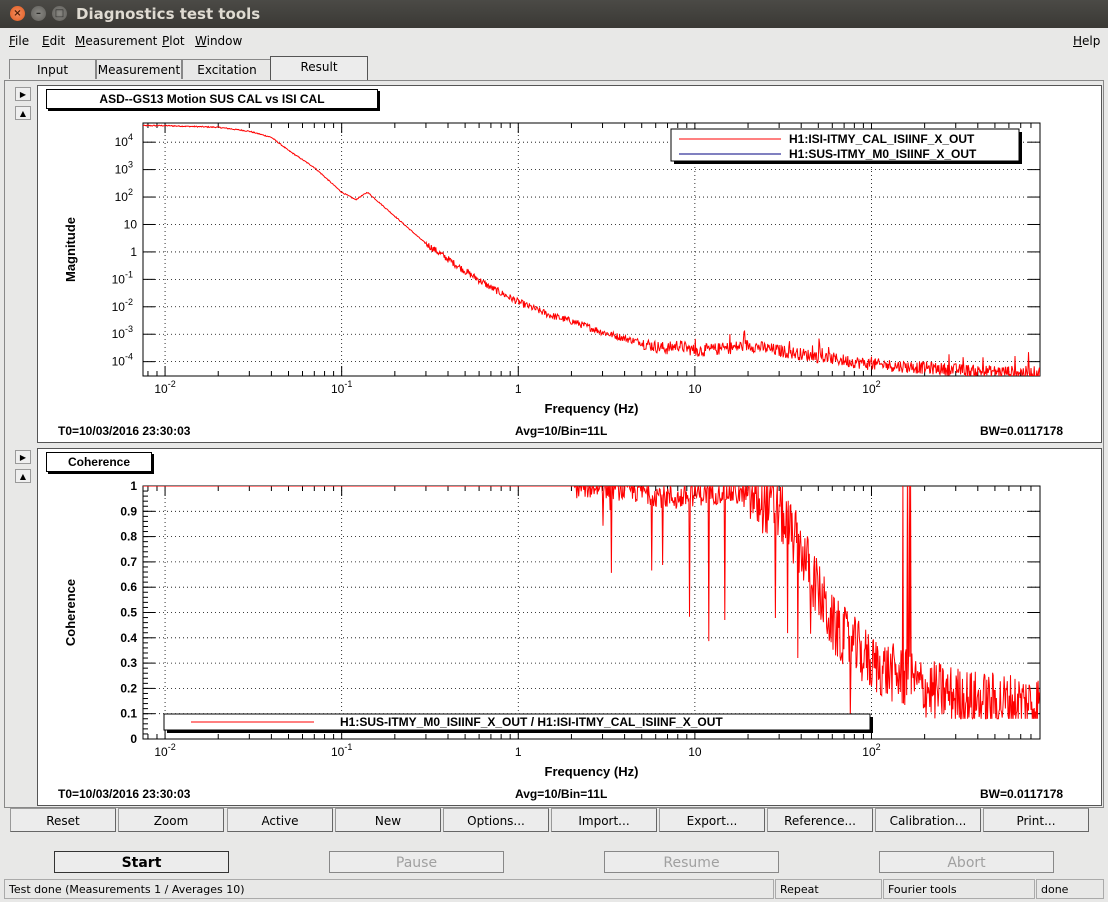 This screenshot has width=1108, height=902. What do you see at coordinates (63, 820) in the screenshot?
I see `reset-button: Reset` at bounding box center [63, 820].